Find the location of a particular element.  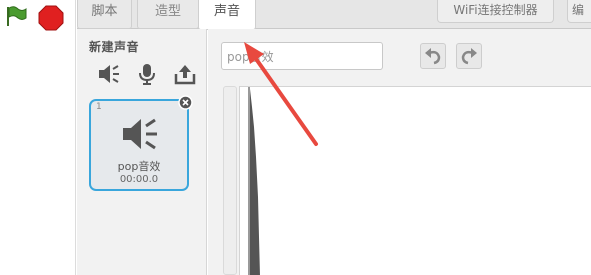

new-sound-label: 新建声音 is located at coordinates (114, 47).